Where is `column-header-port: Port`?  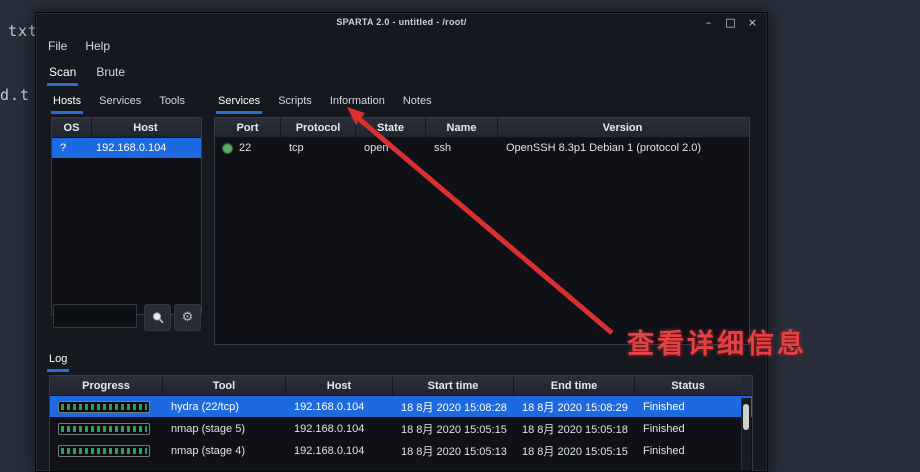 column-header-port: Port is located at coordinates (248, 127).